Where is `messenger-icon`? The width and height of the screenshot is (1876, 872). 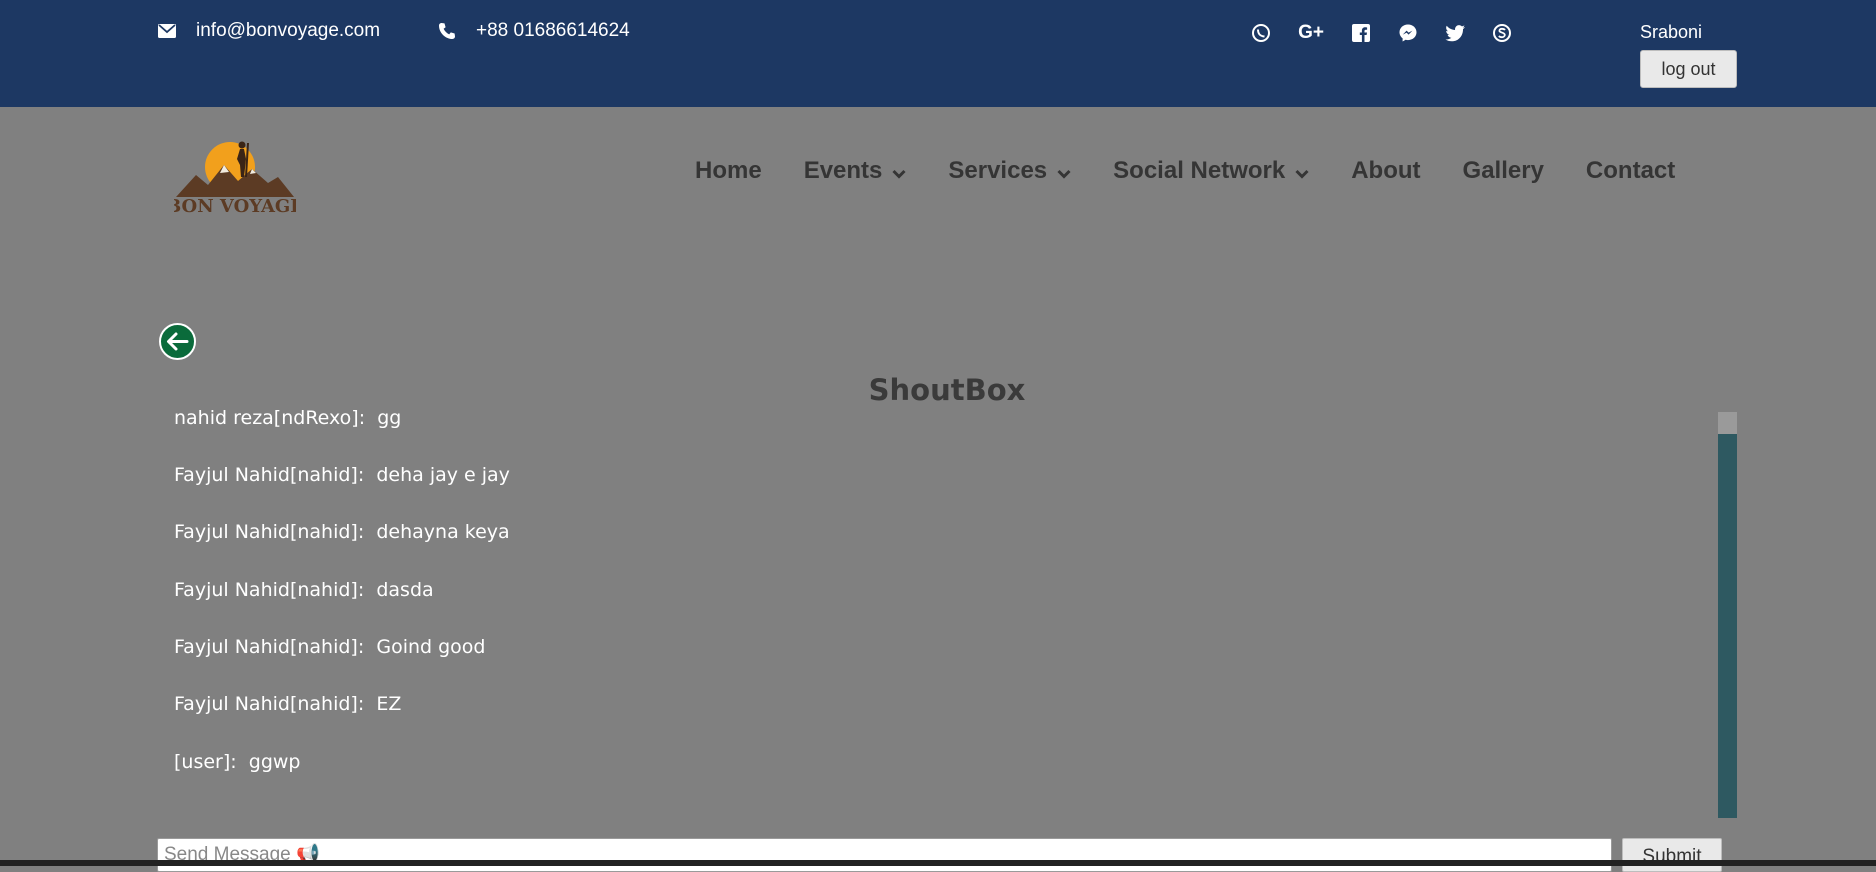
messenger-icon is located at coordinates (1408, 33).